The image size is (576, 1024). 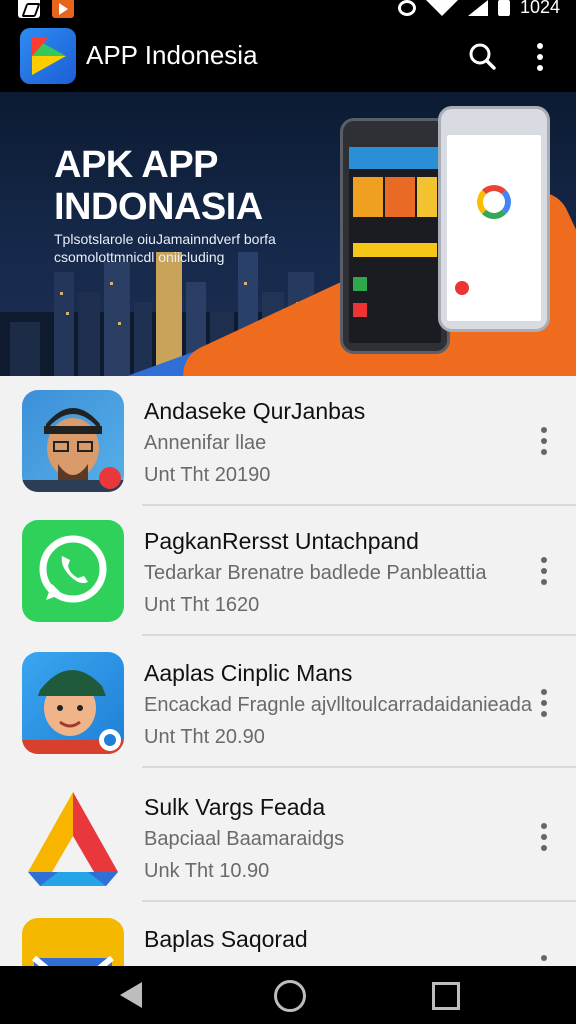 What do you see at coordinates (288, 10) in the screenshot?
I see `status-bar: 1024` at bounding box center [288, 10].